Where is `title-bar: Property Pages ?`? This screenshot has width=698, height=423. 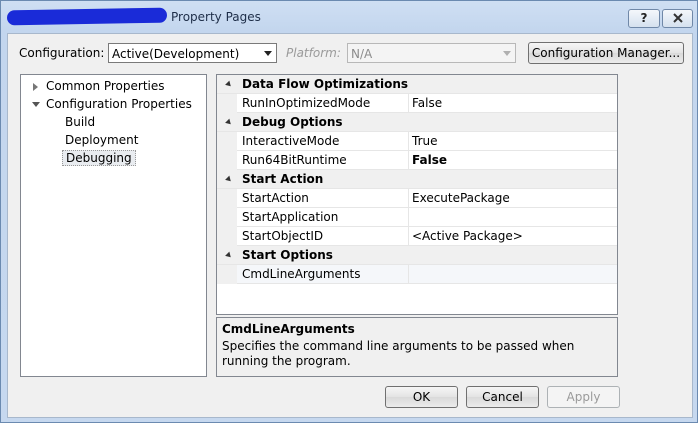
title-bar: Property Pages ? is located at coordinates (349, 17).